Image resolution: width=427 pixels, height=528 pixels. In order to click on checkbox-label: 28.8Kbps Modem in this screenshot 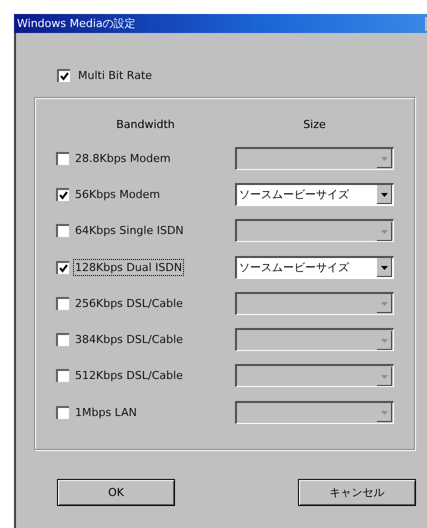, I will do `click(123, 158)`.